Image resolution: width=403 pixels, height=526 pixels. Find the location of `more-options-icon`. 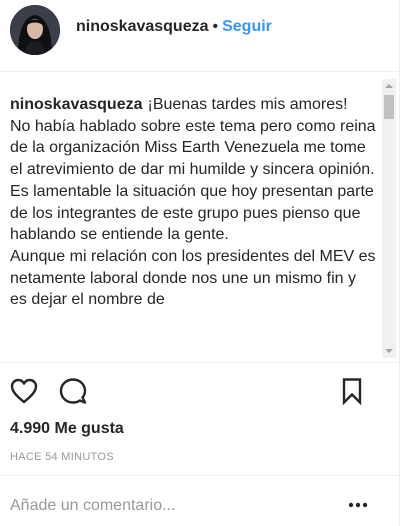

more-options-icon is located at coordinates (358, 505).